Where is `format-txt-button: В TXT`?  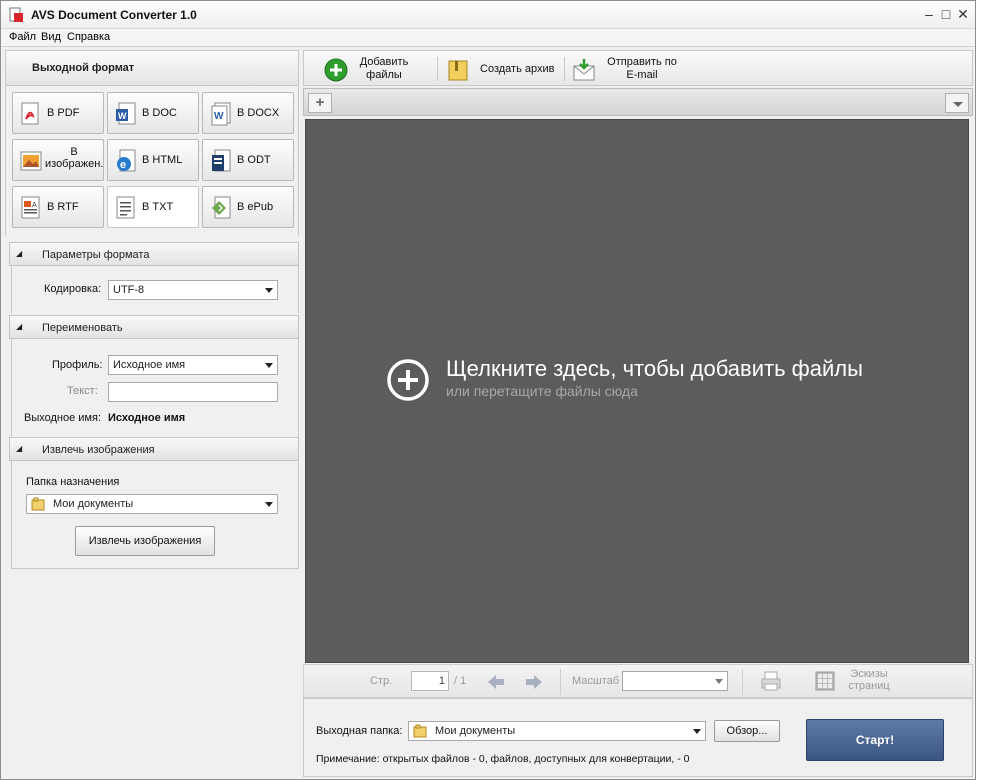
format-txt-button: В TXT is located at coordinates (153, 207).